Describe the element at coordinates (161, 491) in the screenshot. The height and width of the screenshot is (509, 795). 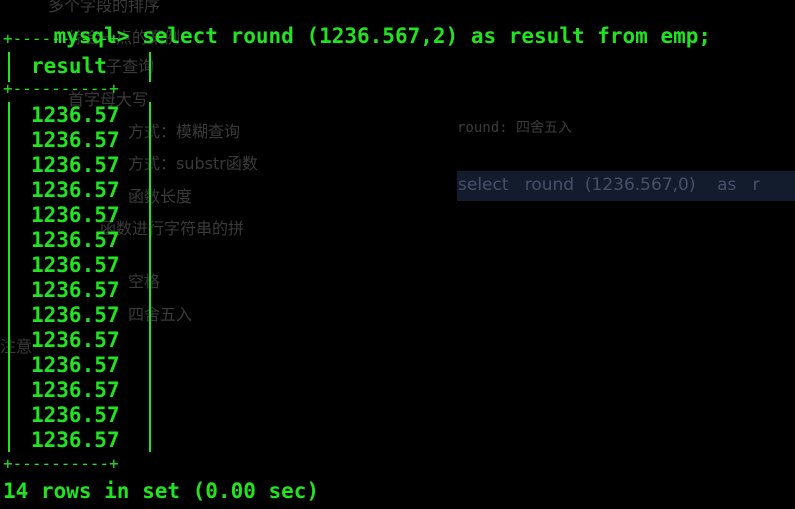
I see `result-summary: 14 rows in set (0.00 sec)` at that location.